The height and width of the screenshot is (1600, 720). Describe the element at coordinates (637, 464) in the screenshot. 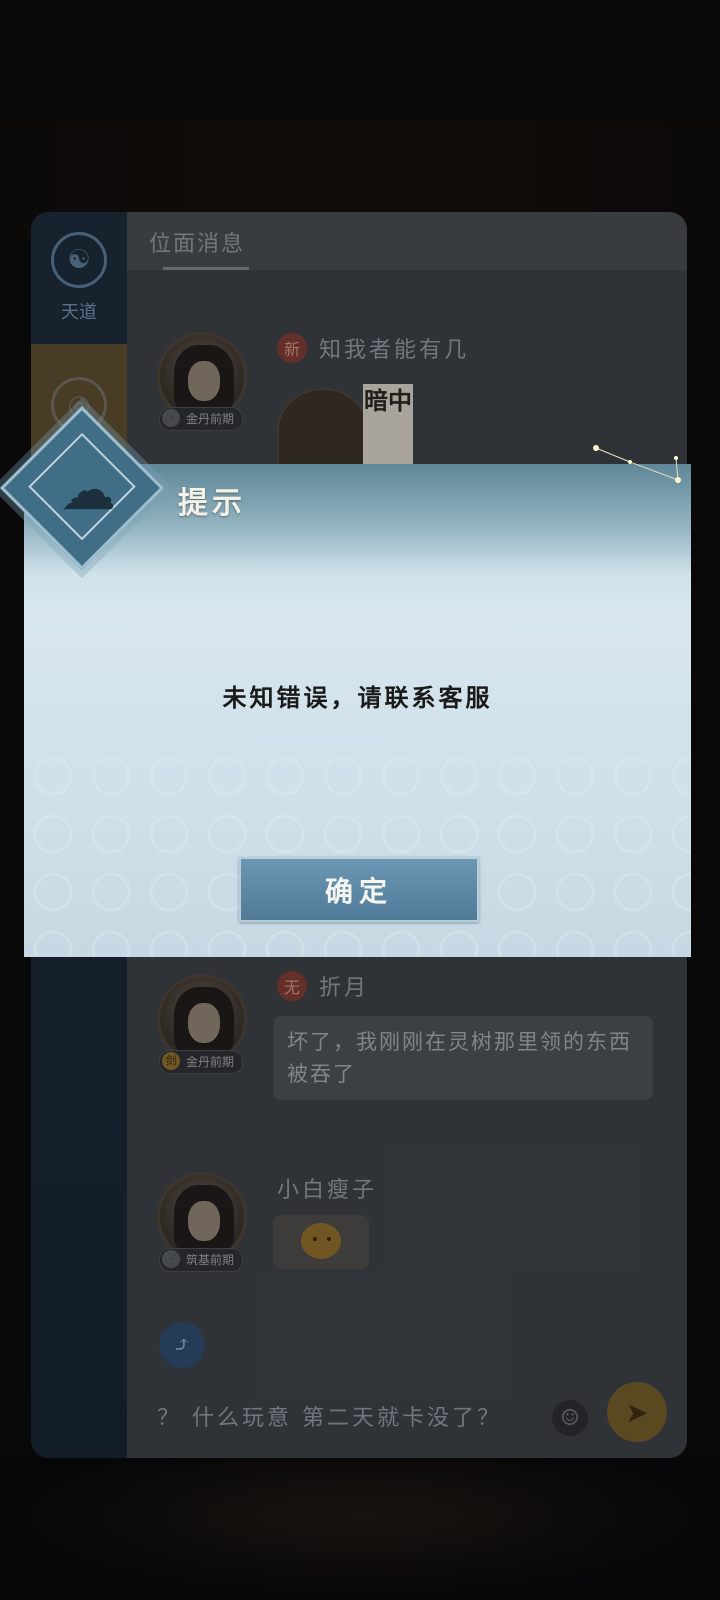

I see `constellation-icon` at that location.